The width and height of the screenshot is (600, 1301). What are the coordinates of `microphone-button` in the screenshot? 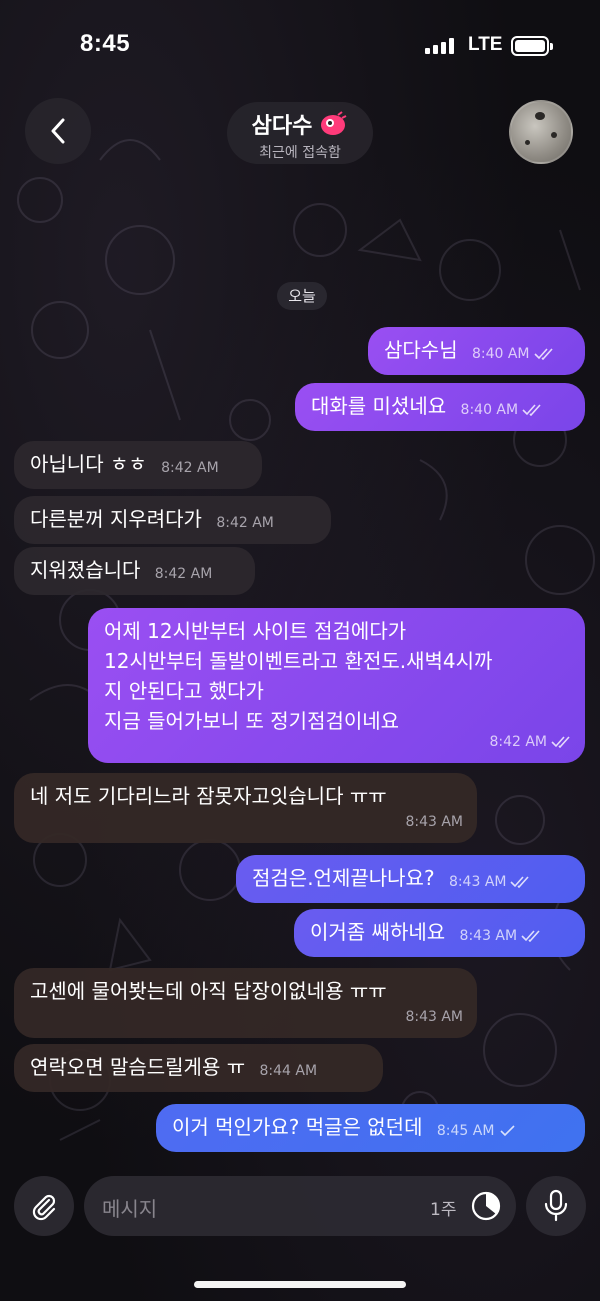 It's located at (556, 1206).